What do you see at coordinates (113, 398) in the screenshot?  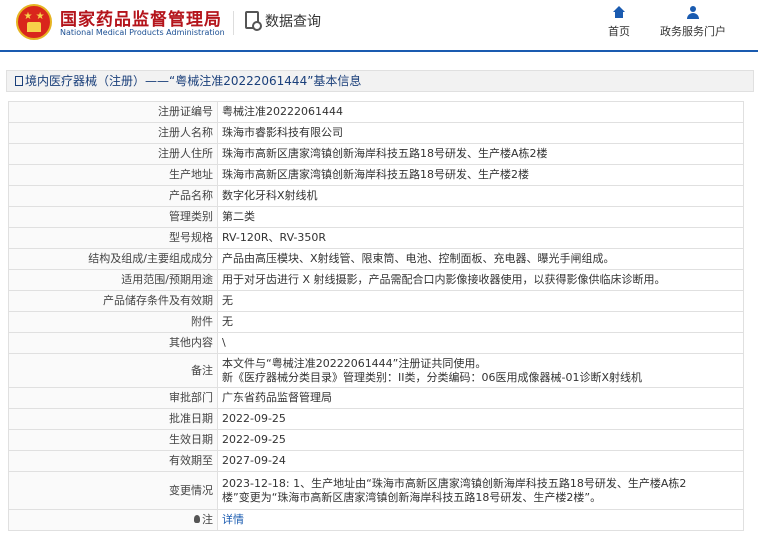 I see `field-label: 审批部门` at bounding box center [113, 398].